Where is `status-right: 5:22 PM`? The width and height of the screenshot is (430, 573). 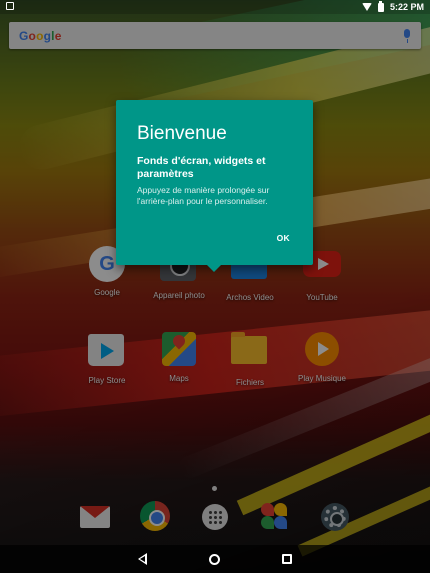 status-right: 5:22 PM is located at coordinates (392, 6).